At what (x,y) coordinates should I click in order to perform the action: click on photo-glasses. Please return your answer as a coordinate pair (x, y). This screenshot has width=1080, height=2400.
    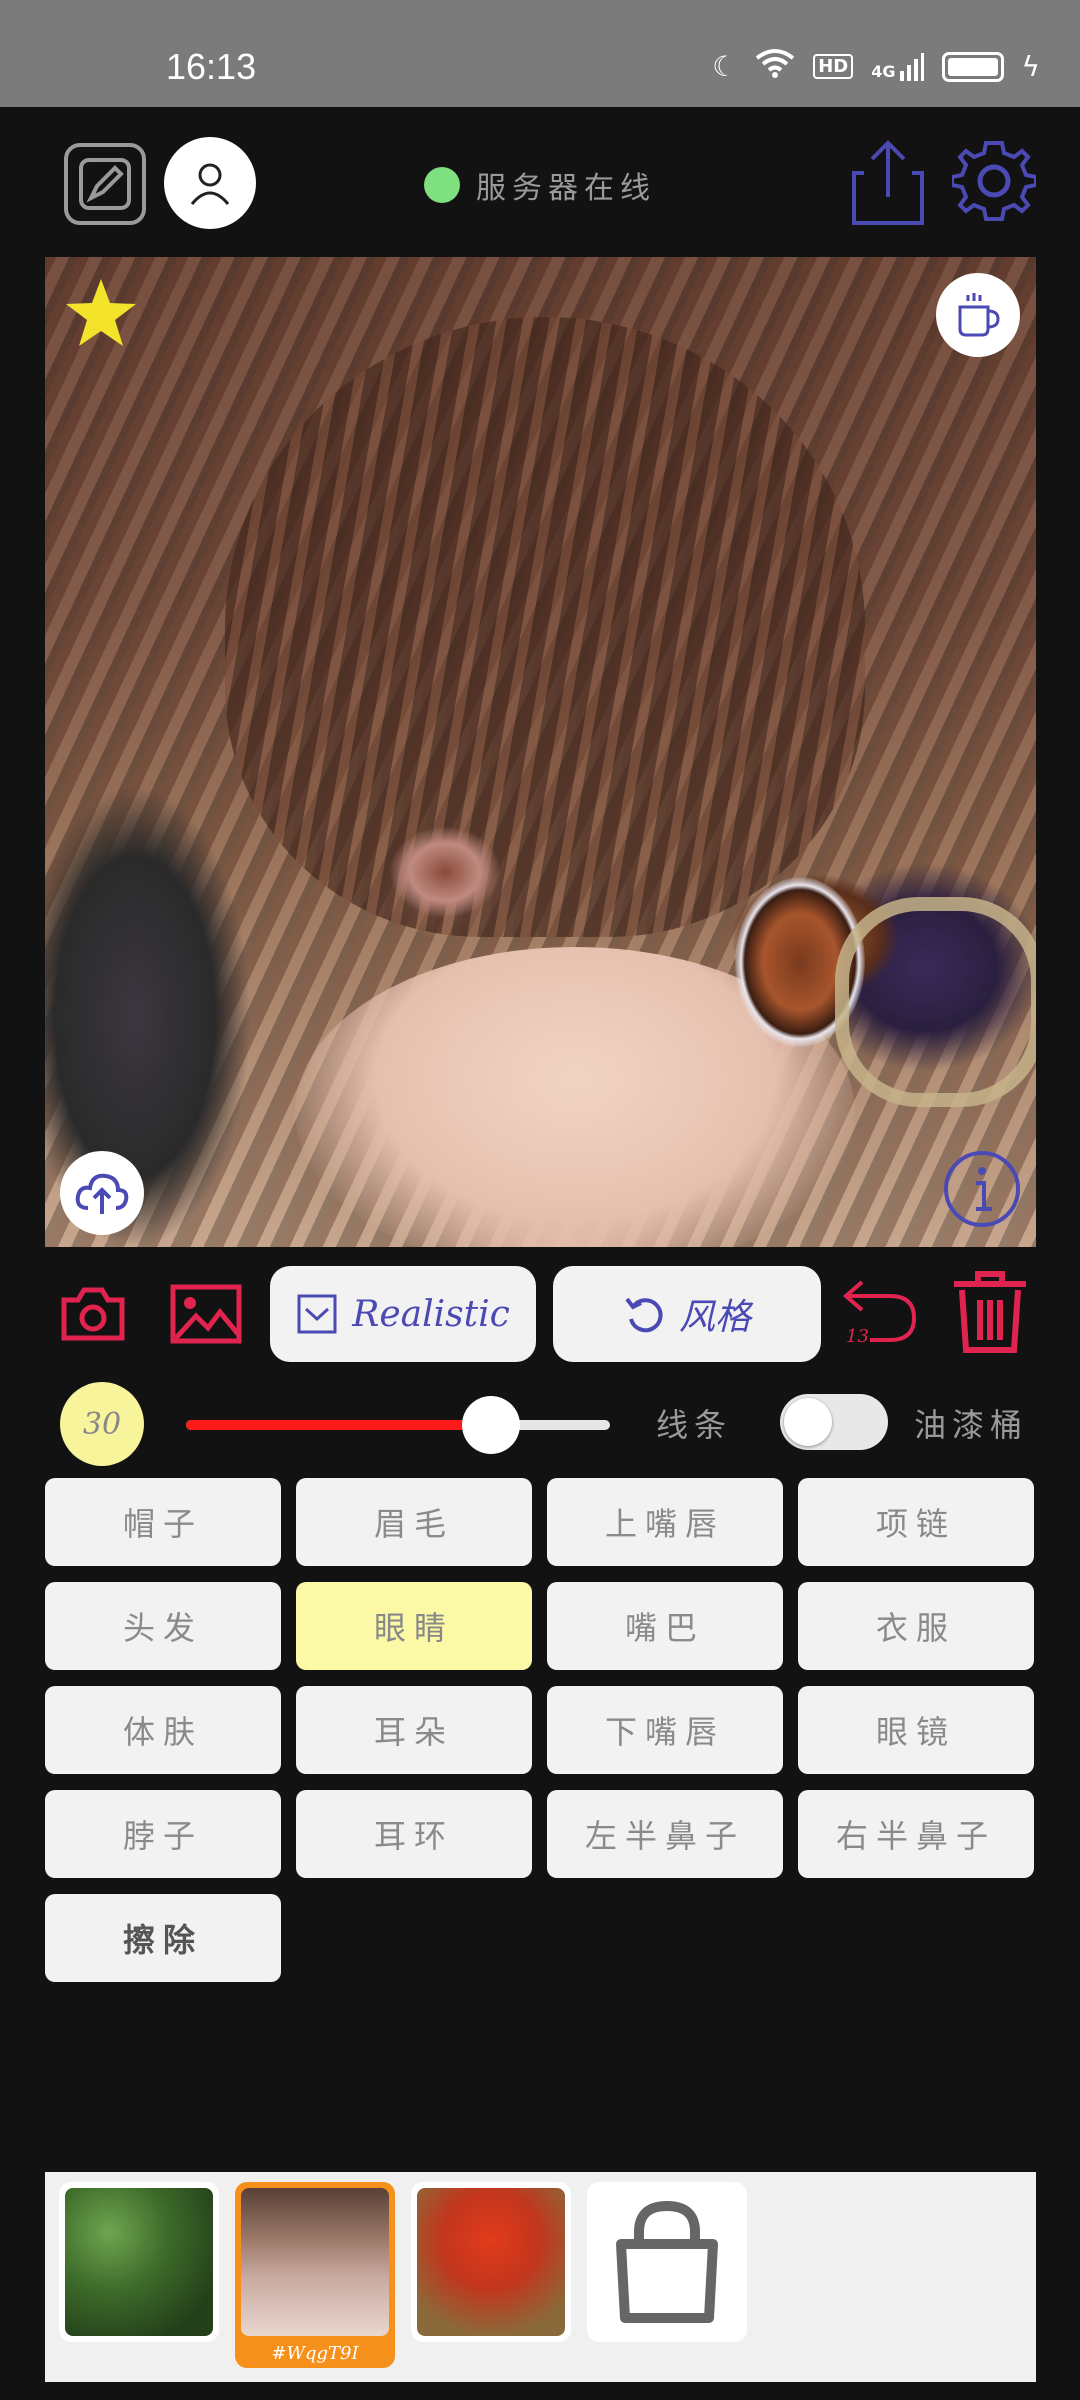
    Looking at the image, I should click on (935, 1002).